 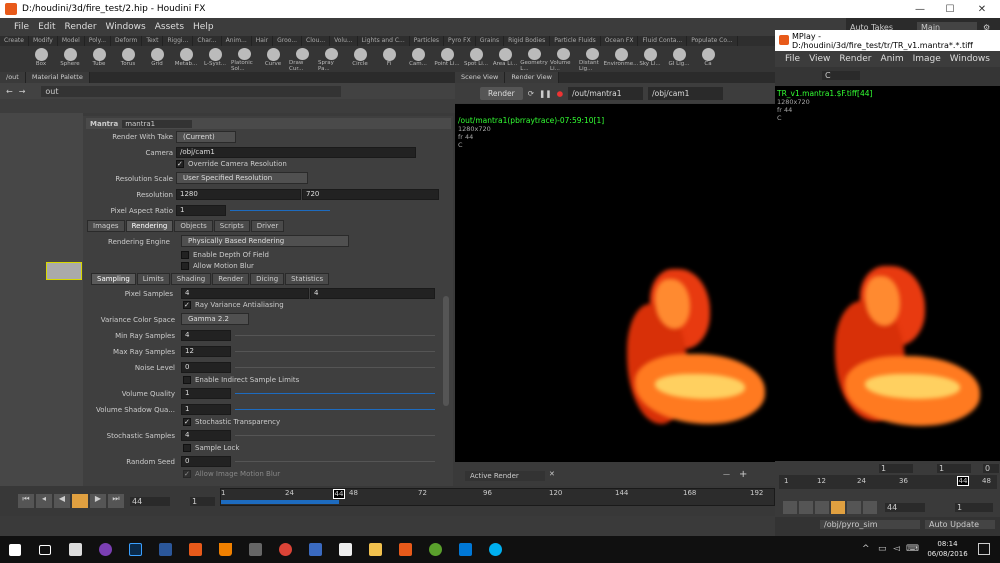 What do you see at coordinates (866, 549) in the screenshot?
I see `tray-up-arrow-icon: ^` at bounding box center [866, 549].